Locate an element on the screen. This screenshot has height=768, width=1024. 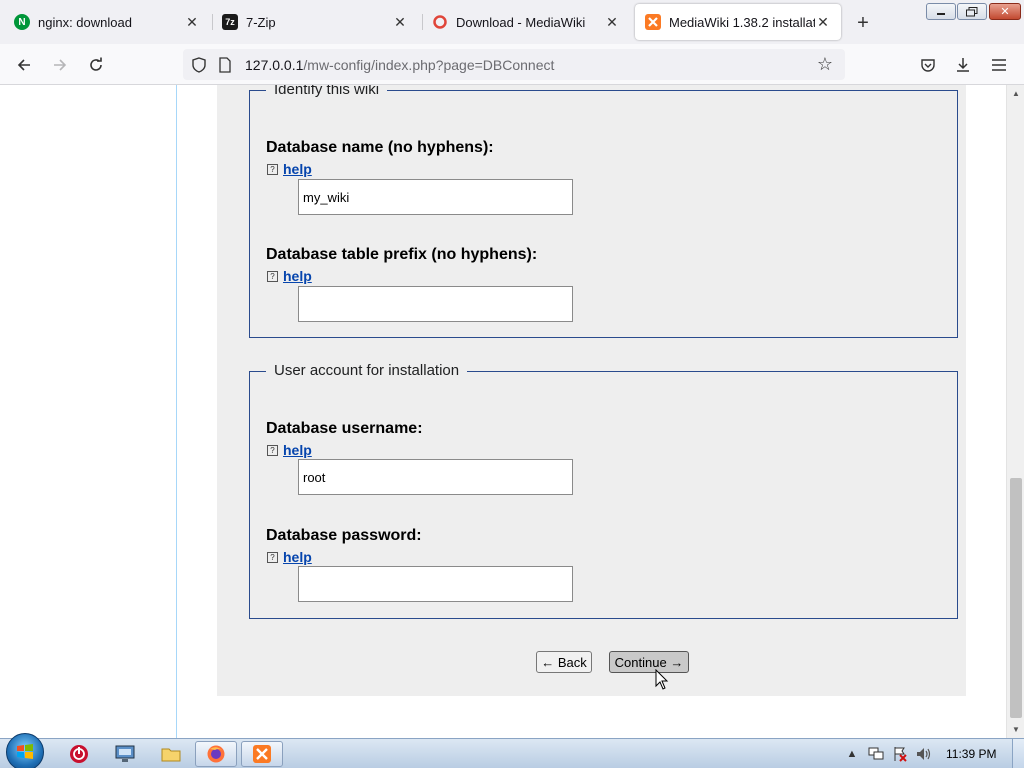
page-info-icon is located at coordinates (225, 64).